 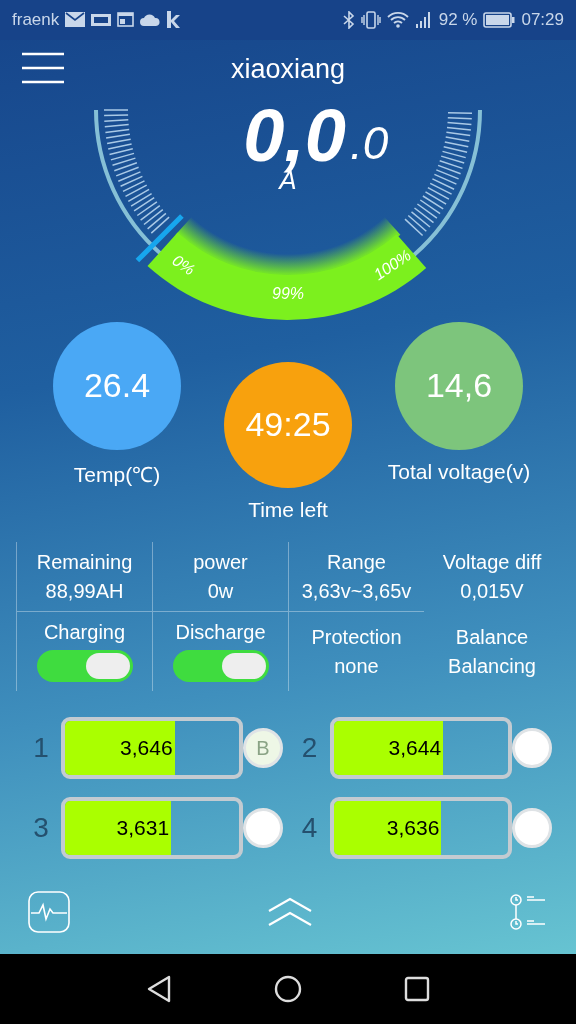 What do you see at coordinates (413, 828) in the screenshot?
I see `cell-voltage: 3,636` at bounding box center [413, 828].